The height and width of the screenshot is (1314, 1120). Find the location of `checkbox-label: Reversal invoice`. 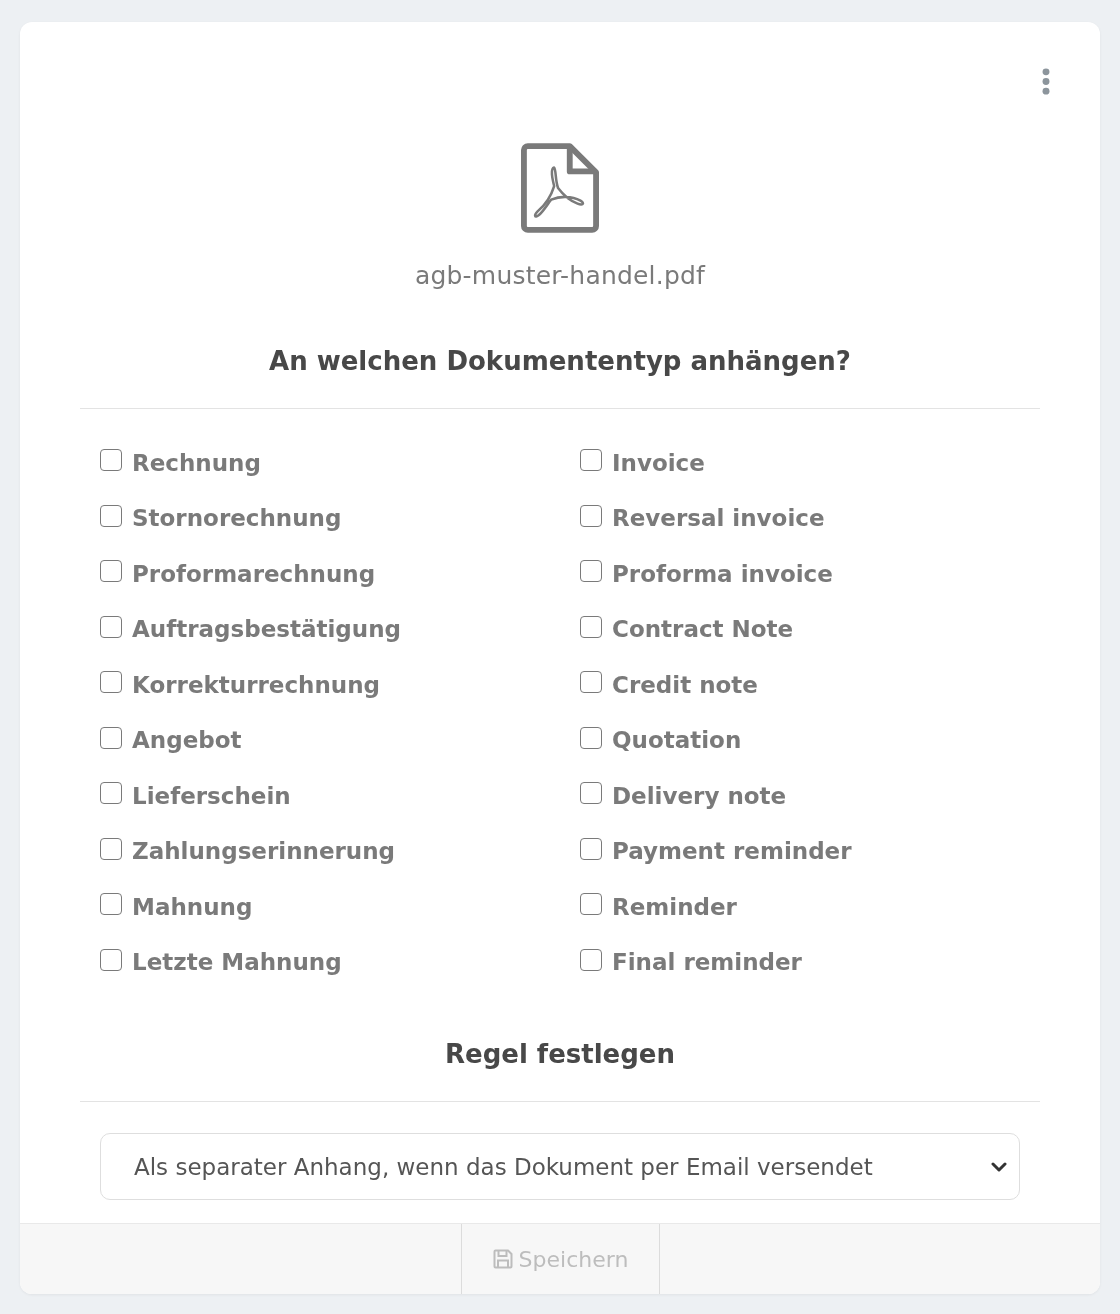

checkbox-label: Reversal invoice is located at coordinates (718, 518).